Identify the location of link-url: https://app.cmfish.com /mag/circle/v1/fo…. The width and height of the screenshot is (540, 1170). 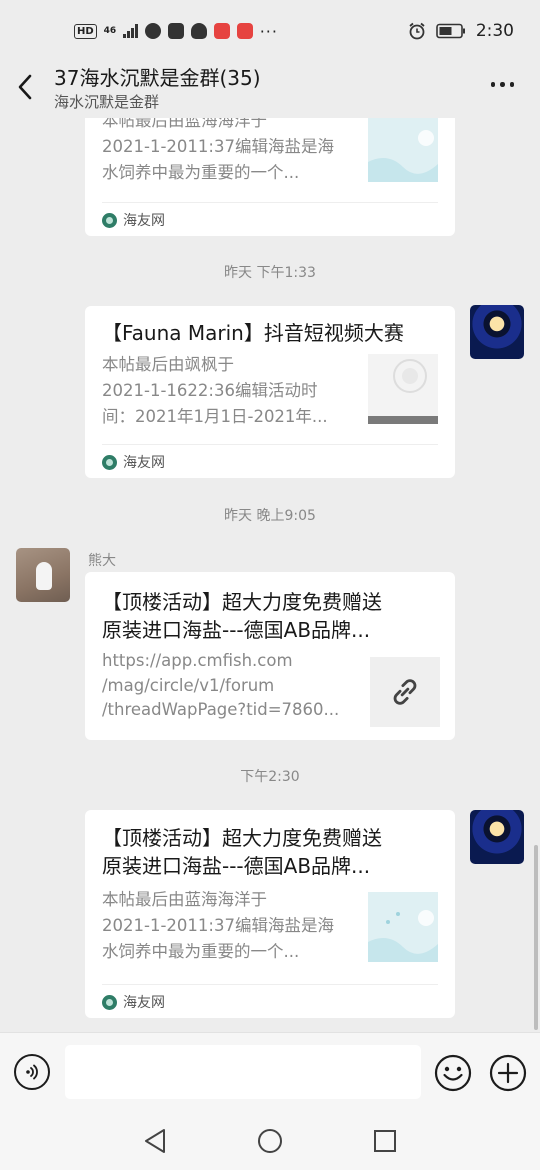
(221, 685).